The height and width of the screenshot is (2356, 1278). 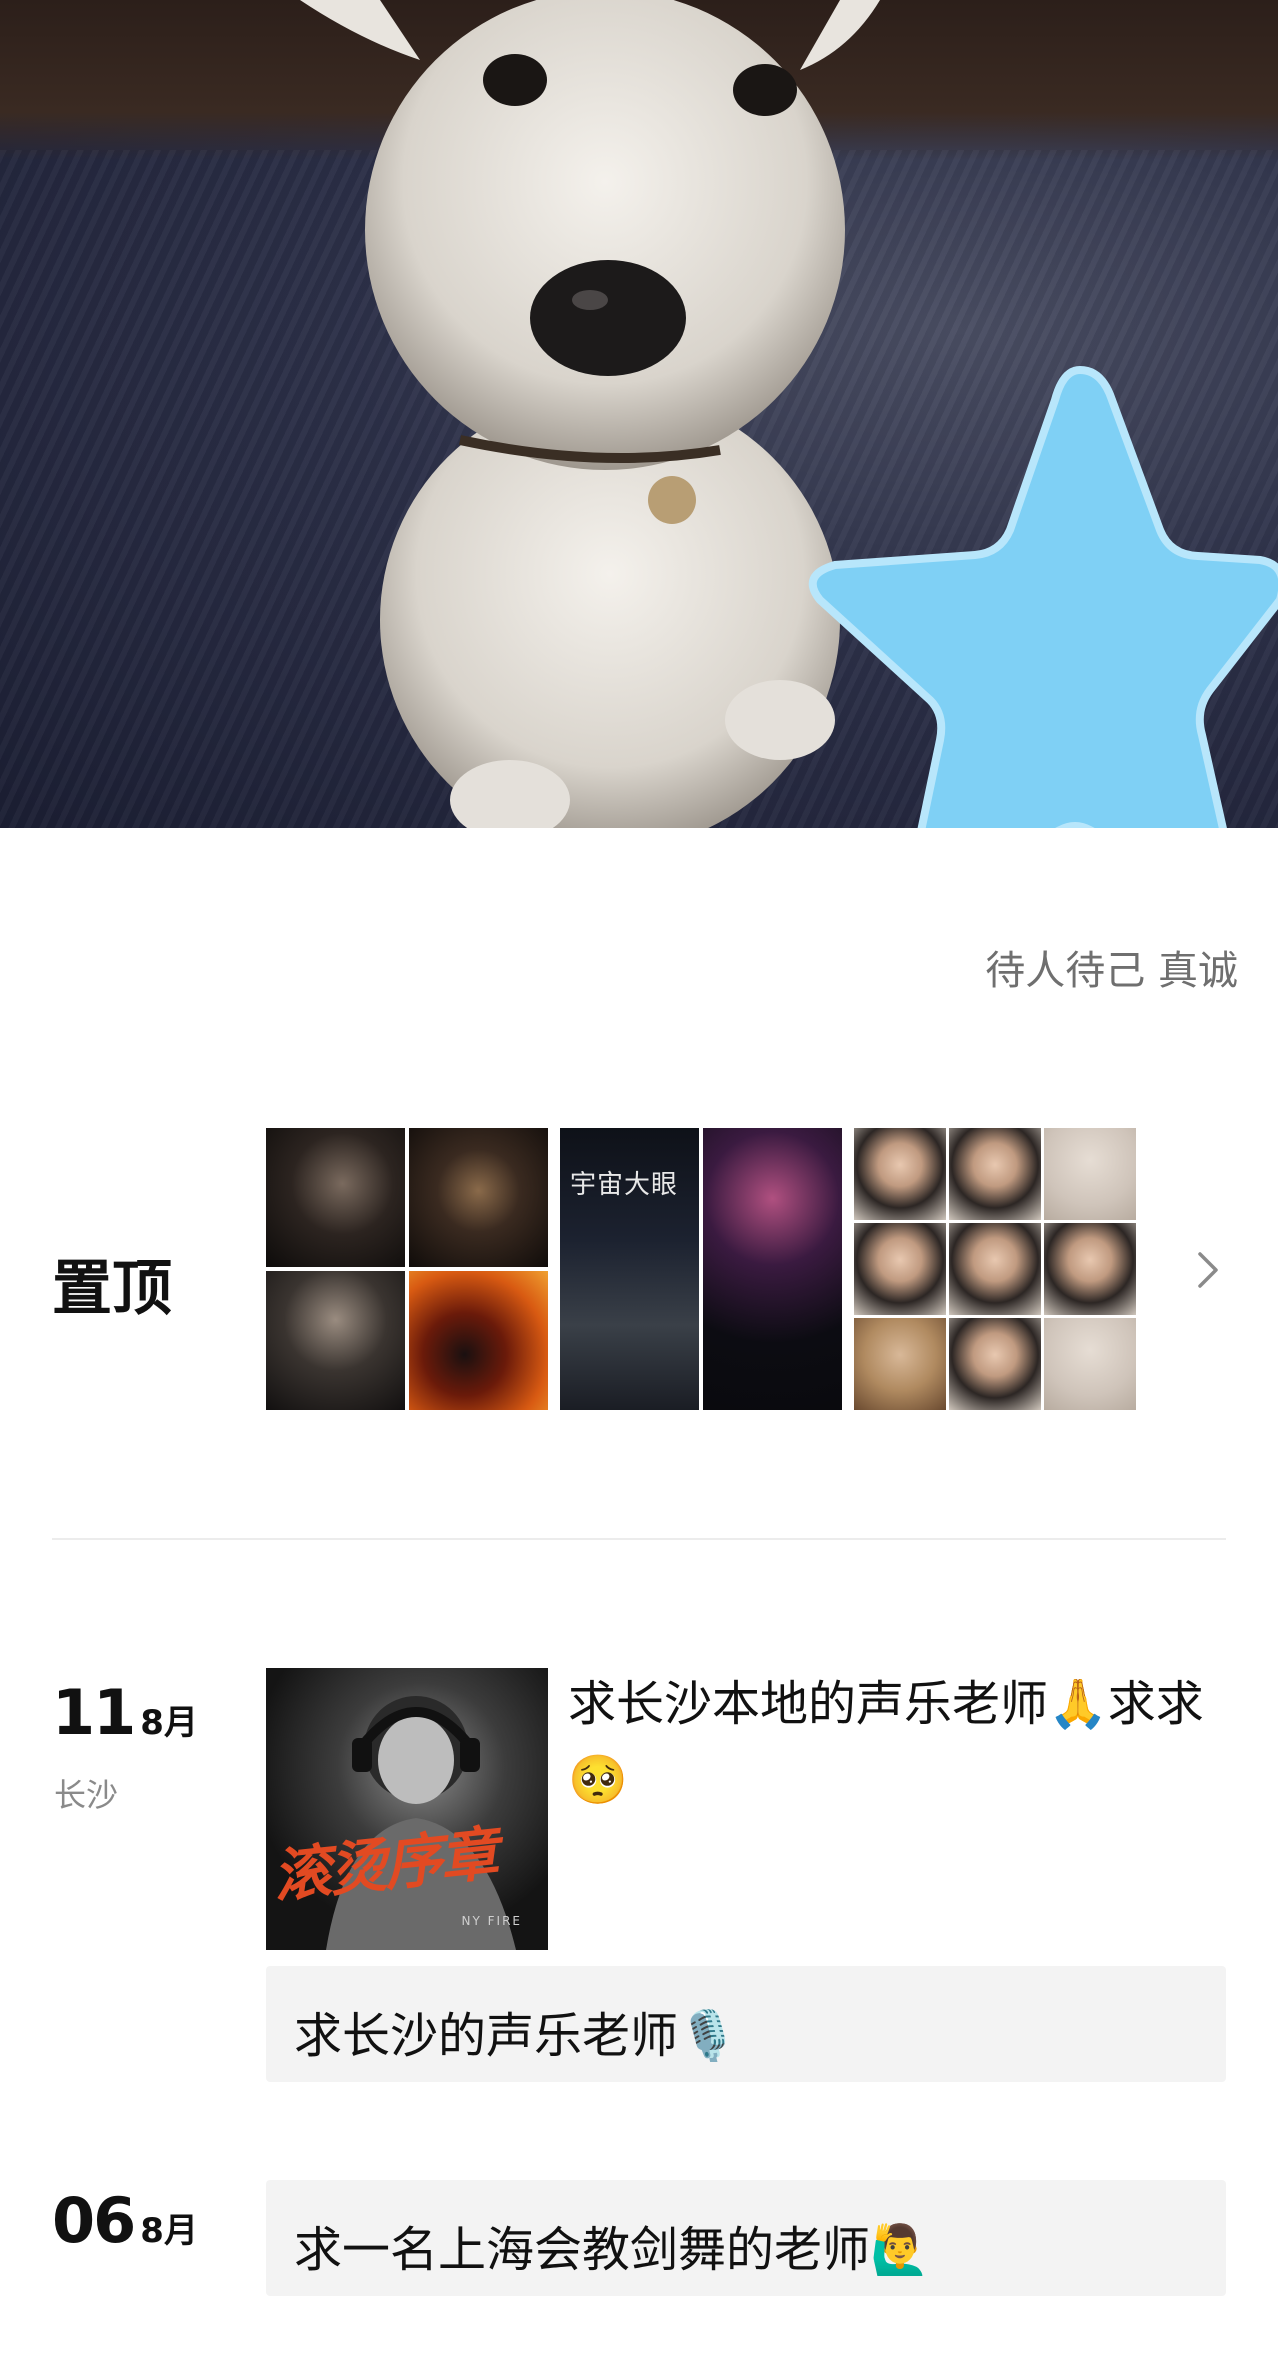 What do you see at coordinates (407, 1809) in the screenshot?
I see `post-image: 滚烫序章 NY FIRE` at bounding box center [407, 1809].